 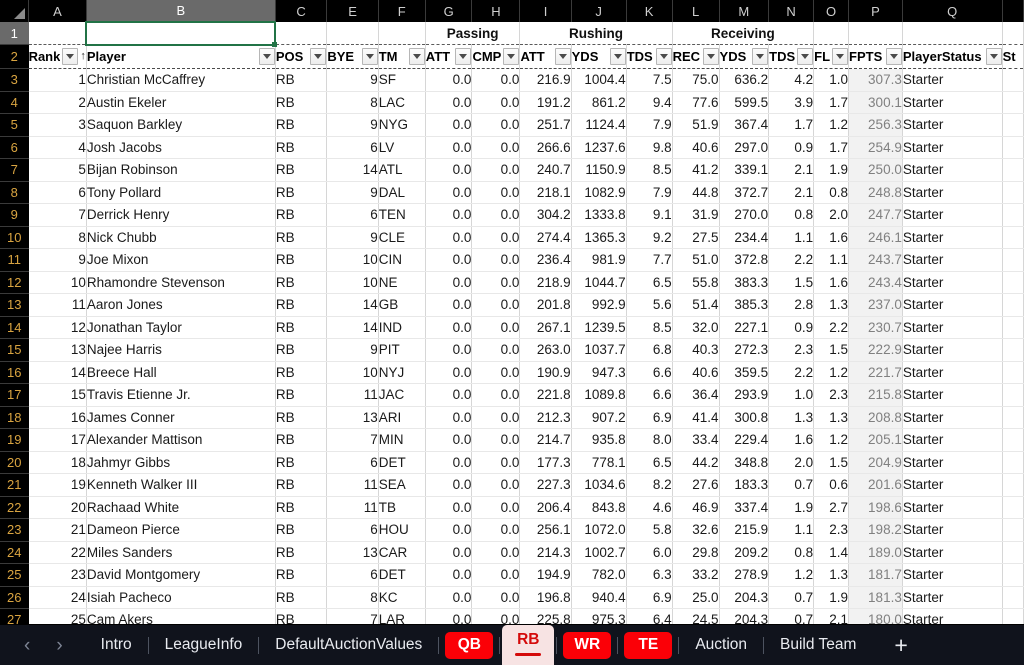 What do you see at coordinates (57, 237) in the screenshot?
I see `cell-rank: 8` at bounding box center [57, 237].